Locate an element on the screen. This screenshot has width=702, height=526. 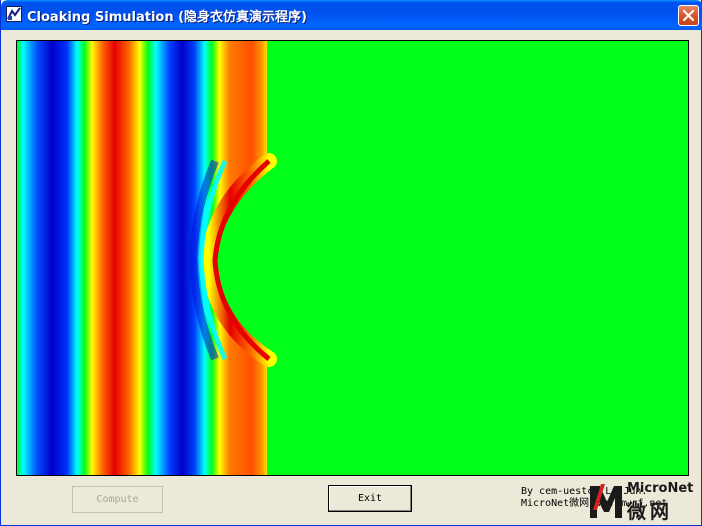
watermark-brand: MicroNet is located at coordinates (660, 488).